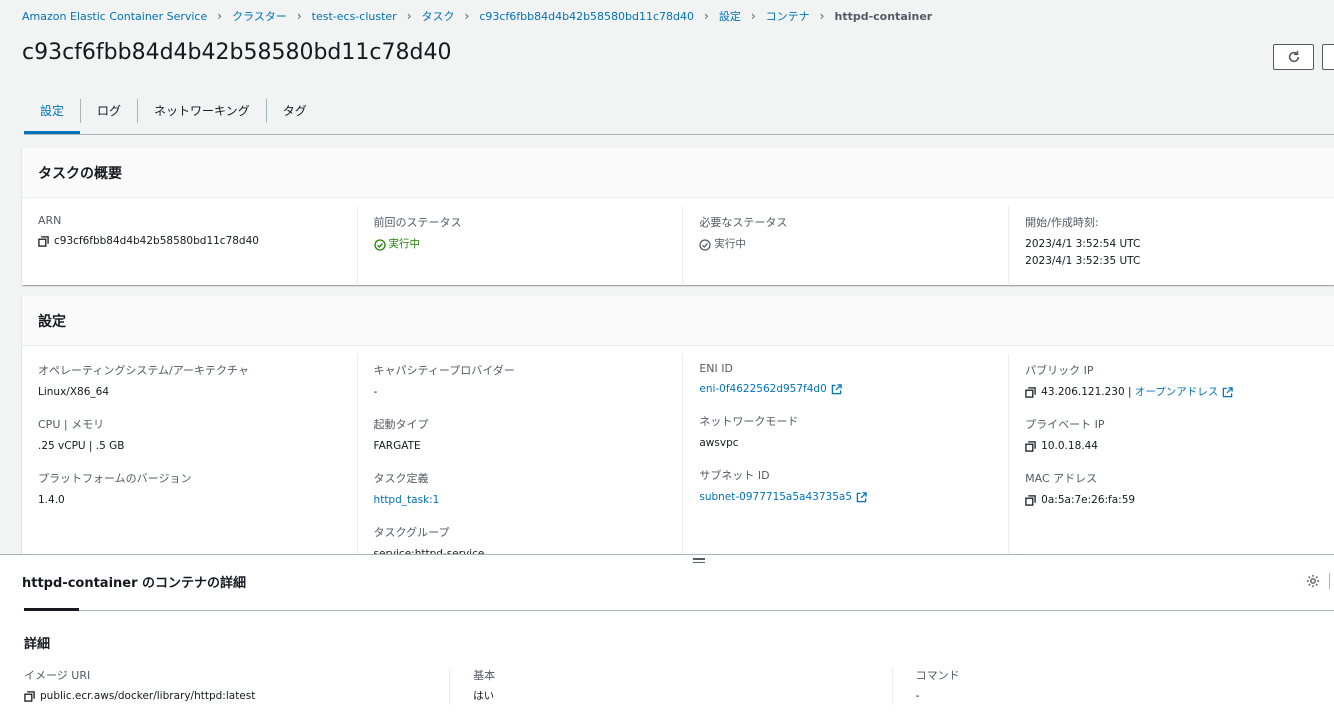 Image resolution: width=1334 pixels, height=718 pixels. What do you see at coordinates (51, 500) in the screenshot?
I see `platform-version-value: 1.4.0` at bounding box center [51, 500].